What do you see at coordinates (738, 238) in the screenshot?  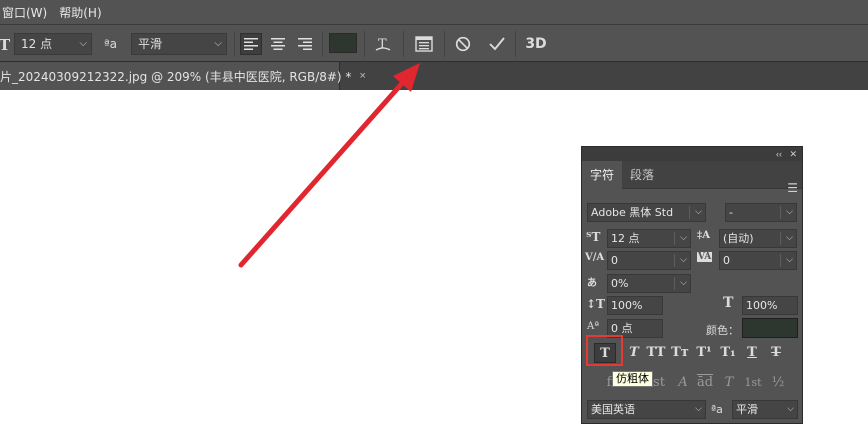 I see `leading-value: (自动)` at bounding box center [738, 238].